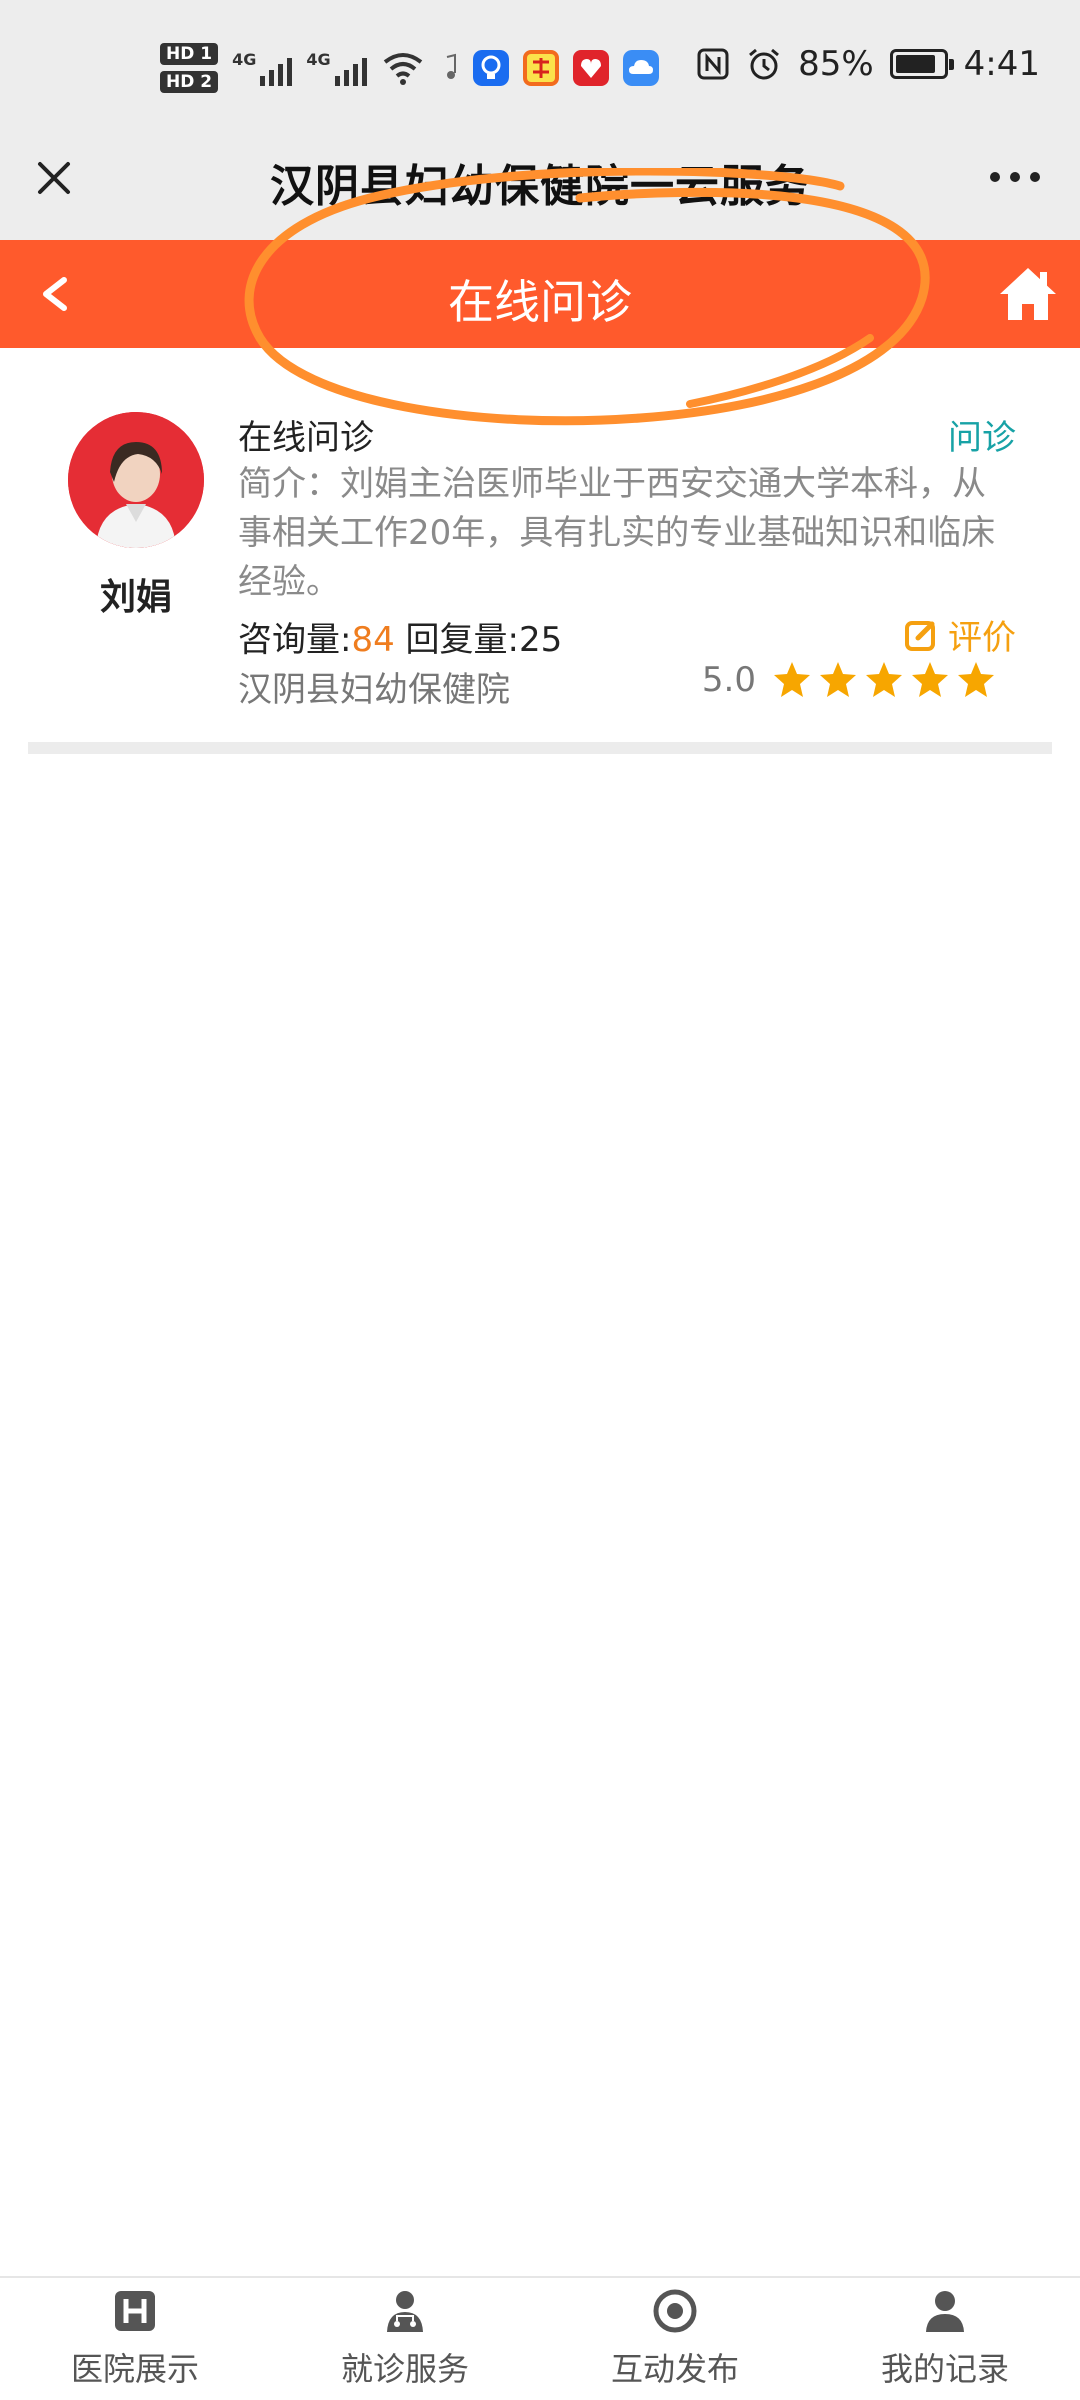 This screenshot has width=1080, height=2400. What do you see at coordinates (189, 82) in the screenshot?
I see `hd2-badge: HD 2` at bounding box center [189, 82].